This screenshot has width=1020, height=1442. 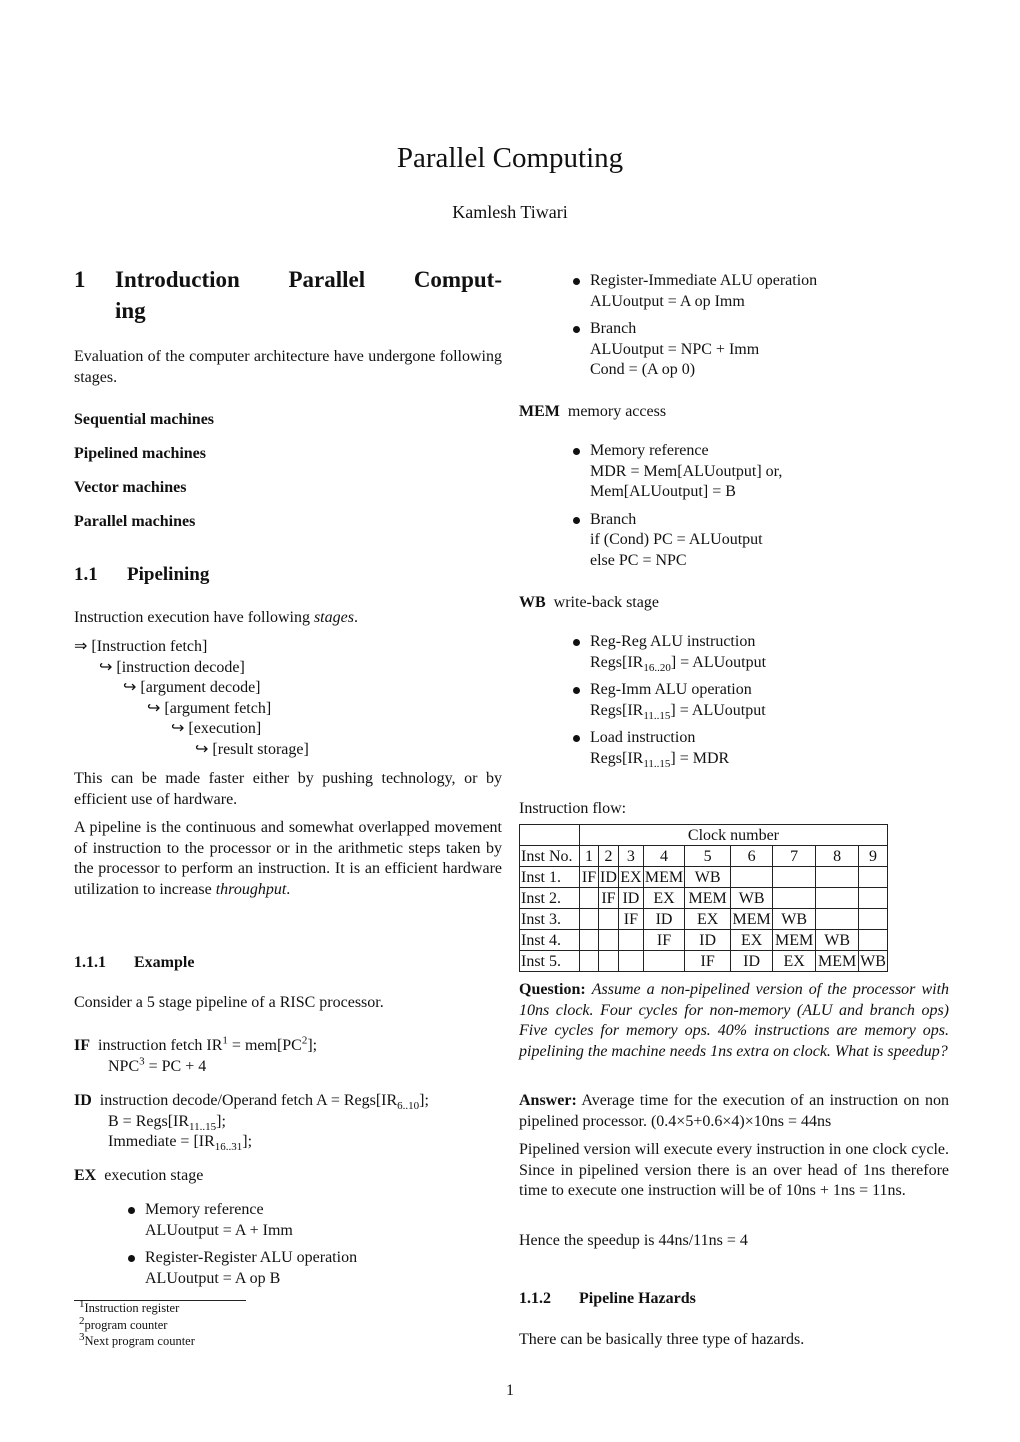 I want to click on stage-chain-item: ↪ [argument decode], so click(x=288, y=688).